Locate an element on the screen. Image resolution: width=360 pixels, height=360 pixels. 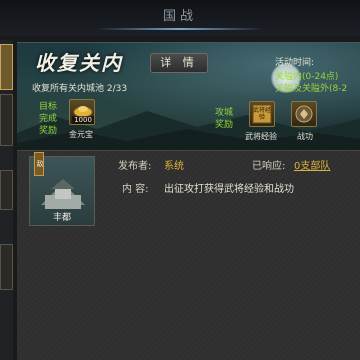
top-title-bar: 国战 is located at coordinates (180, 18).